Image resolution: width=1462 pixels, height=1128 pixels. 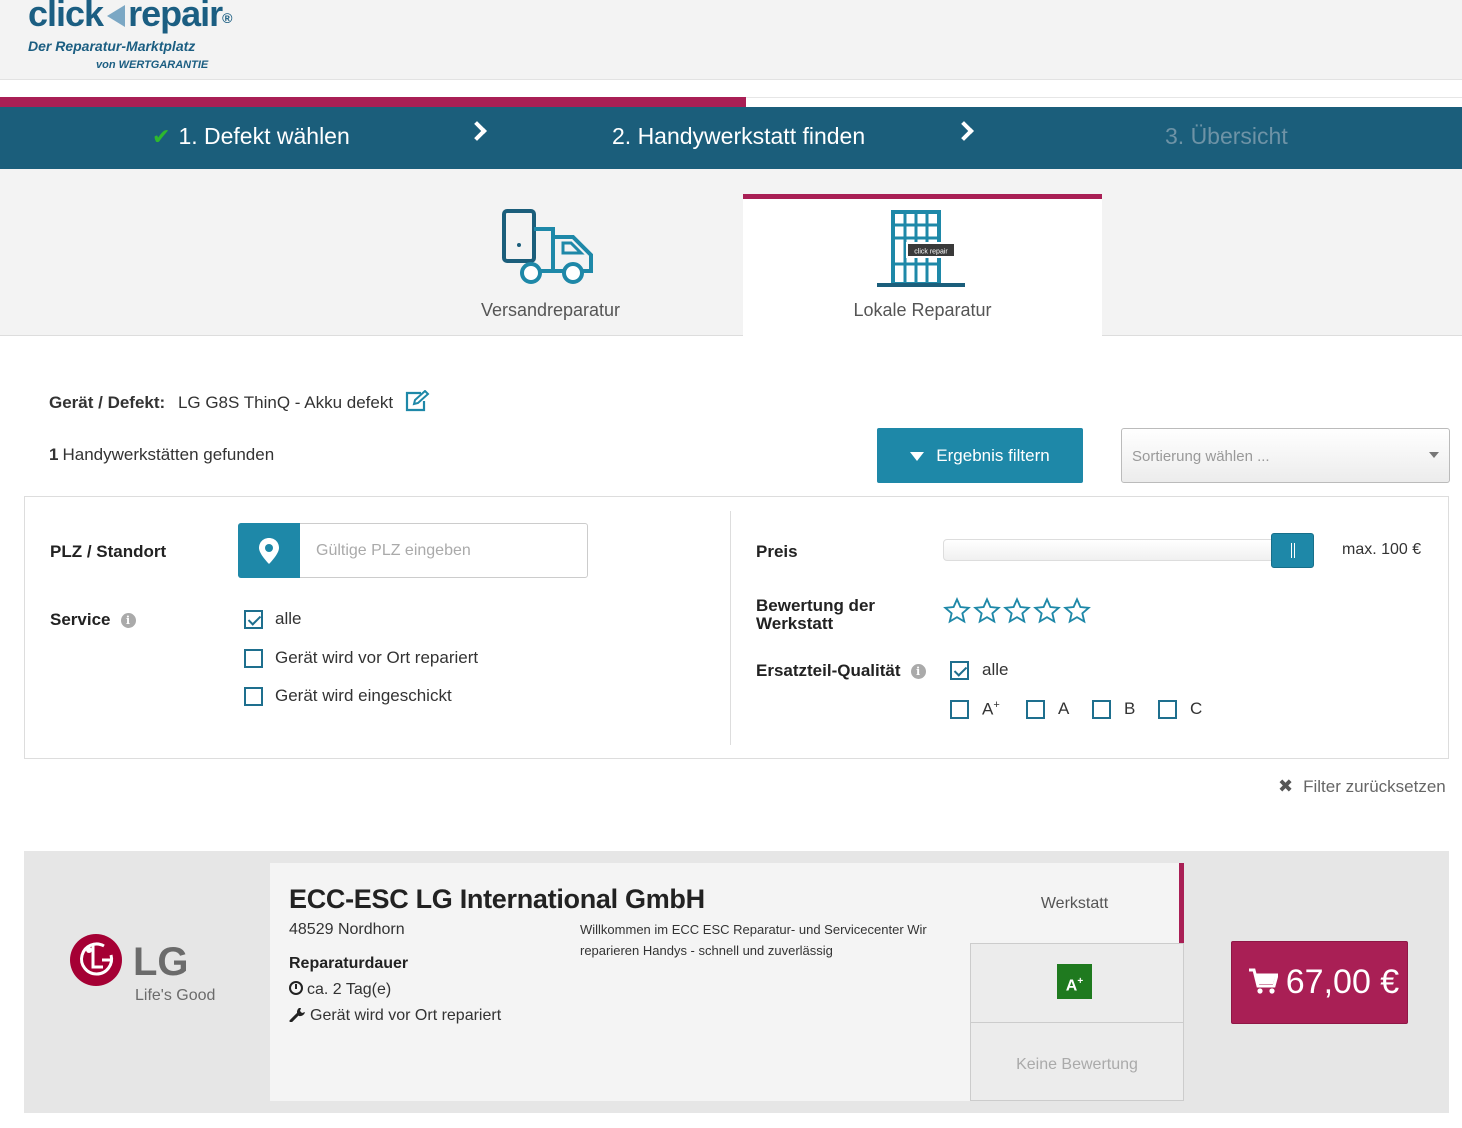 I want to click on service-all-checkbox, so click(x=253, y=619).